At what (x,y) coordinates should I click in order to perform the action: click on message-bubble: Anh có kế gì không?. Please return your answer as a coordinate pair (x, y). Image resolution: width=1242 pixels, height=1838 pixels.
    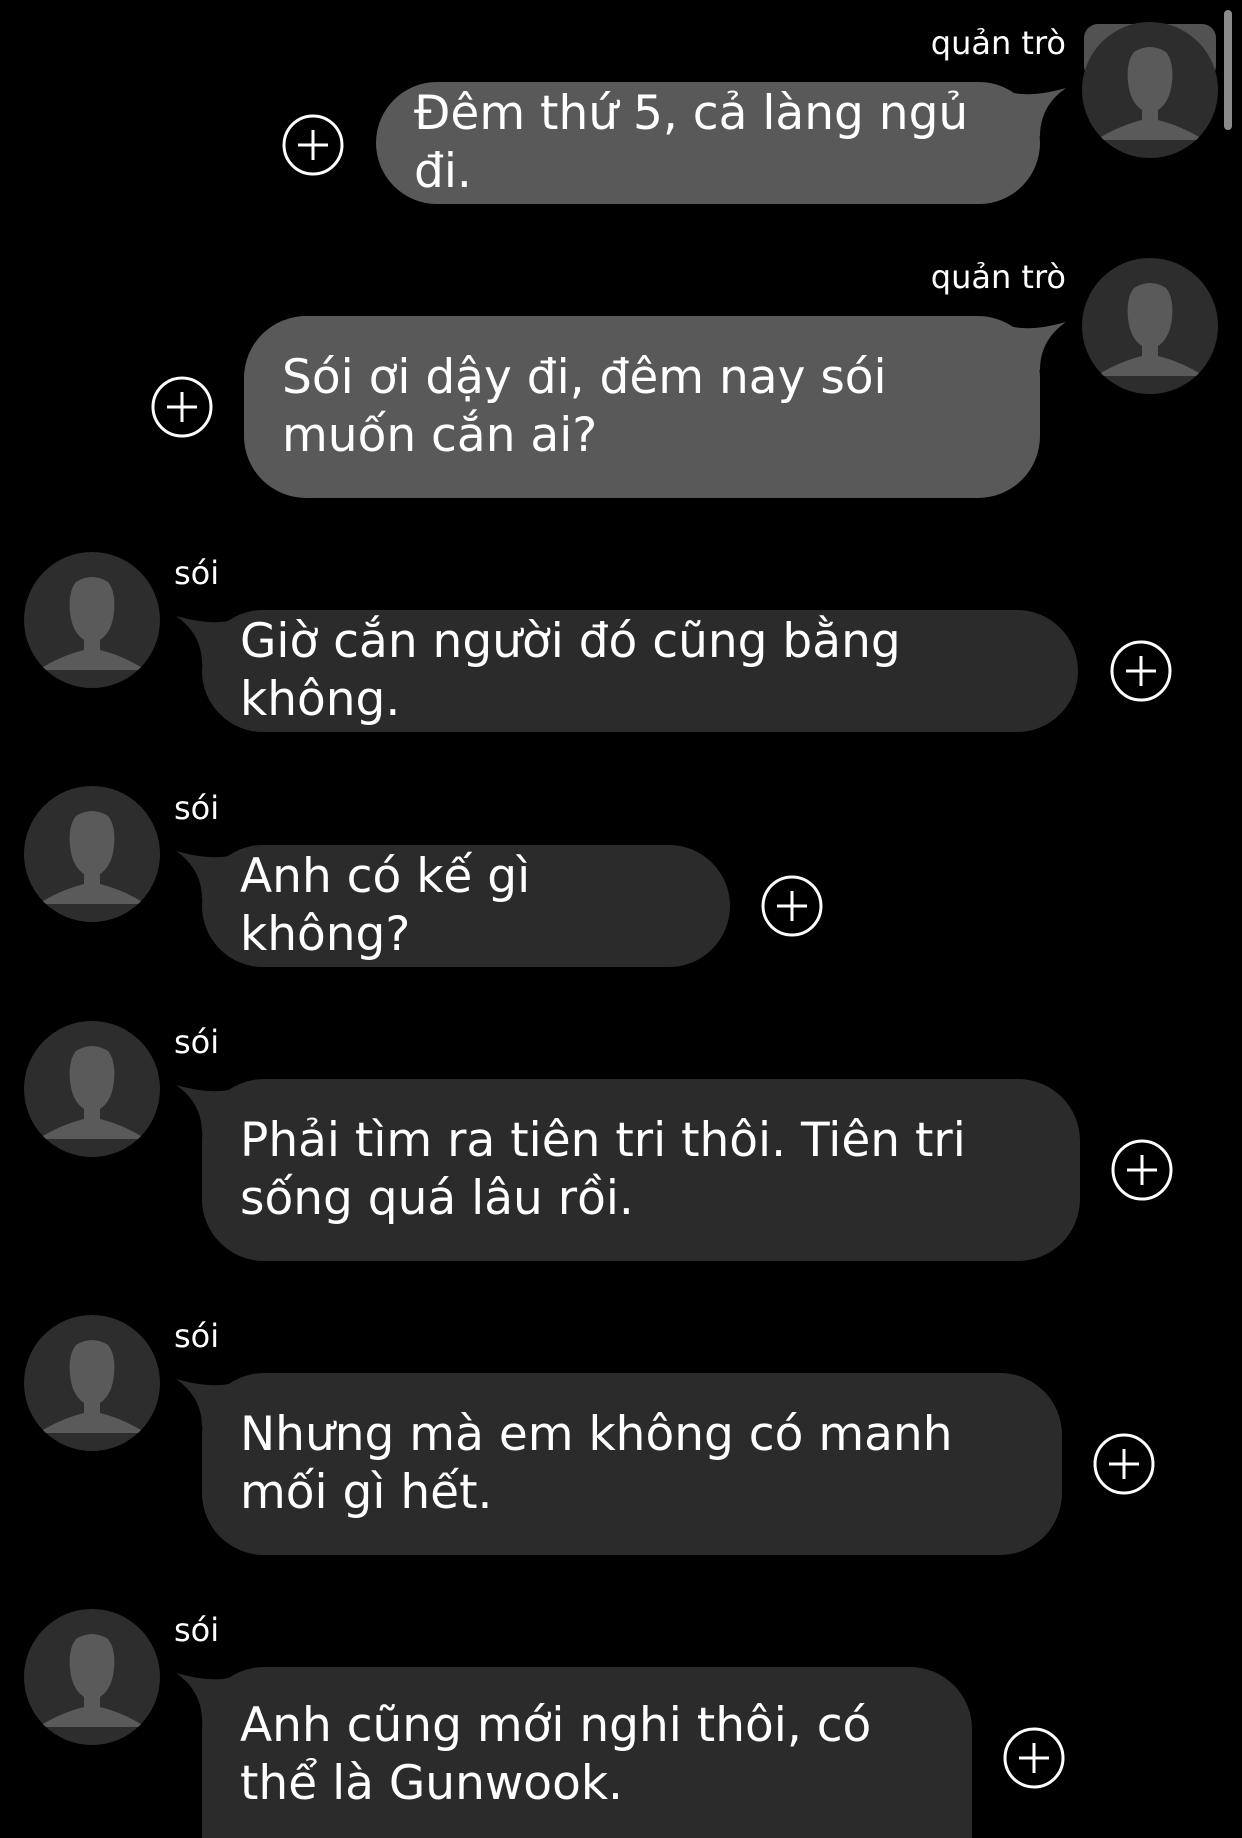
    Looking at the image, I should click on (466, 906).